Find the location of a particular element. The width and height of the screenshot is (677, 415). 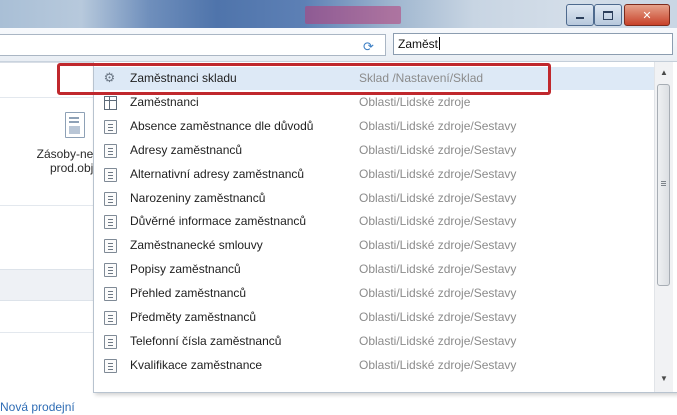

result-name: Předměty zaměstnanců is located at coordinates (193, 317).